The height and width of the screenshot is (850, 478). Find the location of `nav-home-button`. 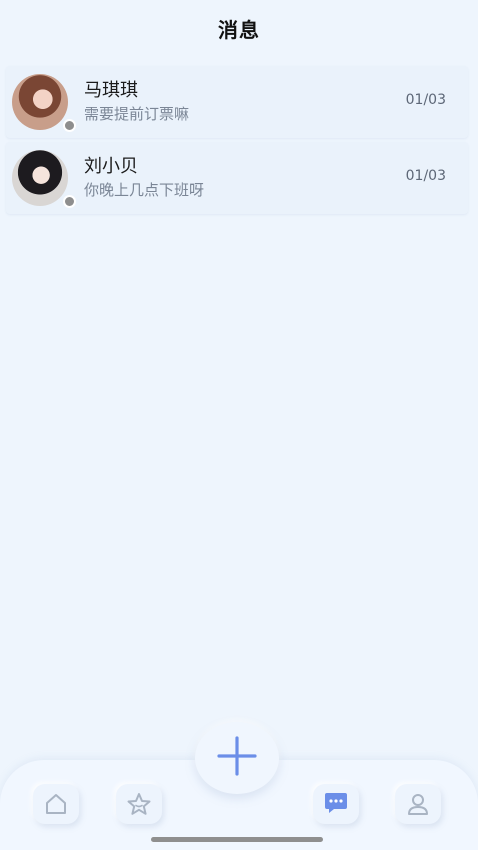

nav-home-button is located at coordinates (56, 804).